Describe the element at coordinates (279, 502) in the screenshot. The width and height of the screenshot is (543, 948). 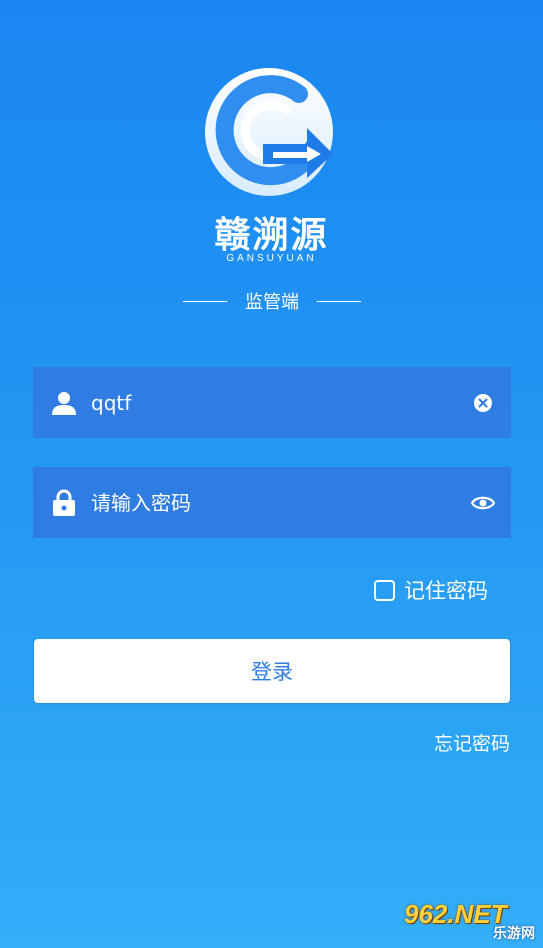
I see `password-input` at that location.